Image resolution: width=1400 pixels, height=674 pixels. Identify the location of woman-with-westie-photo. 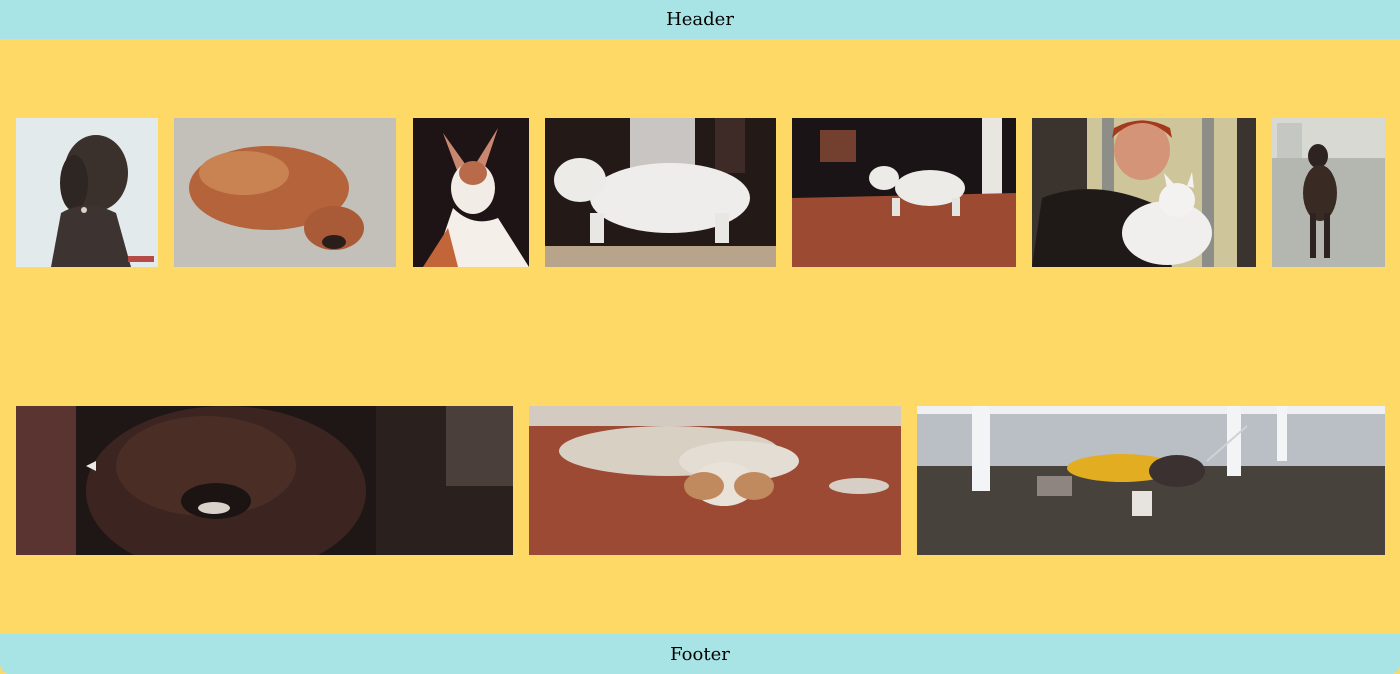
(1144, 192).